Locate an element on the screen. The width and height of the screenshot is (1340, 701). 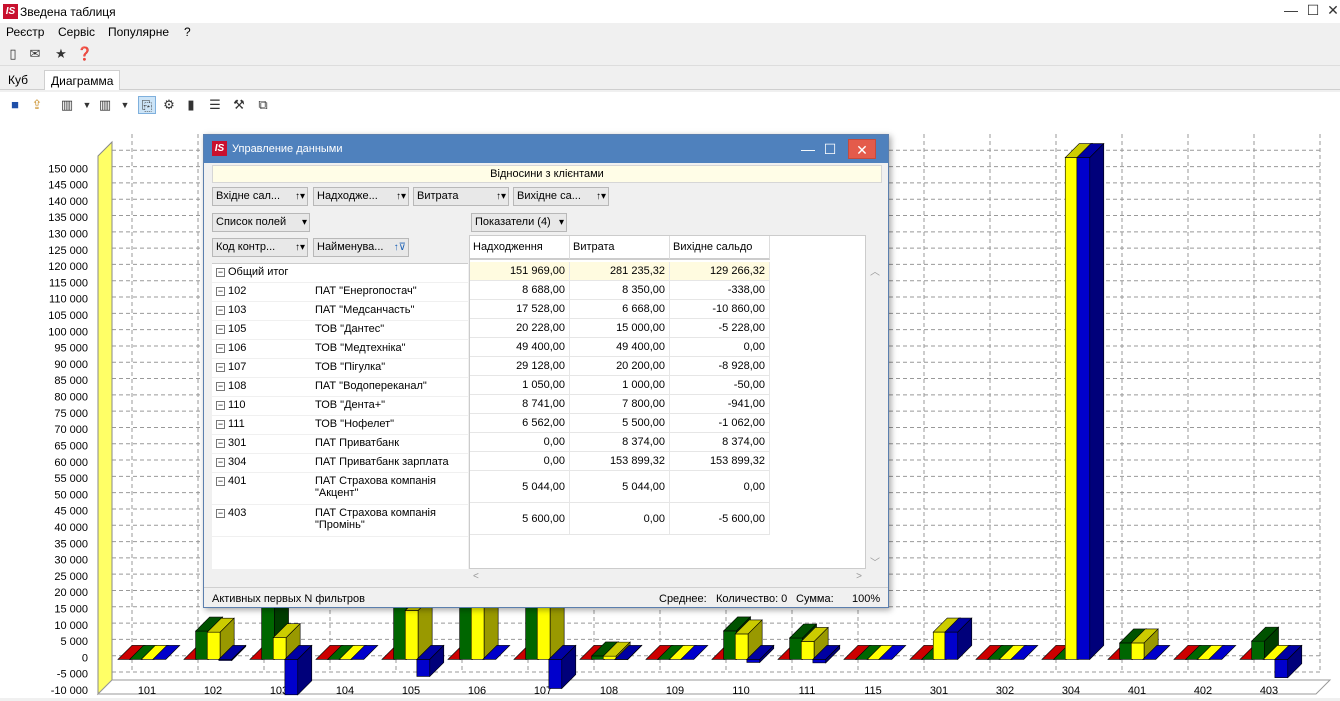
table-row: 8 741,007 800,00-941,00 is located at coordinates (667, 404).